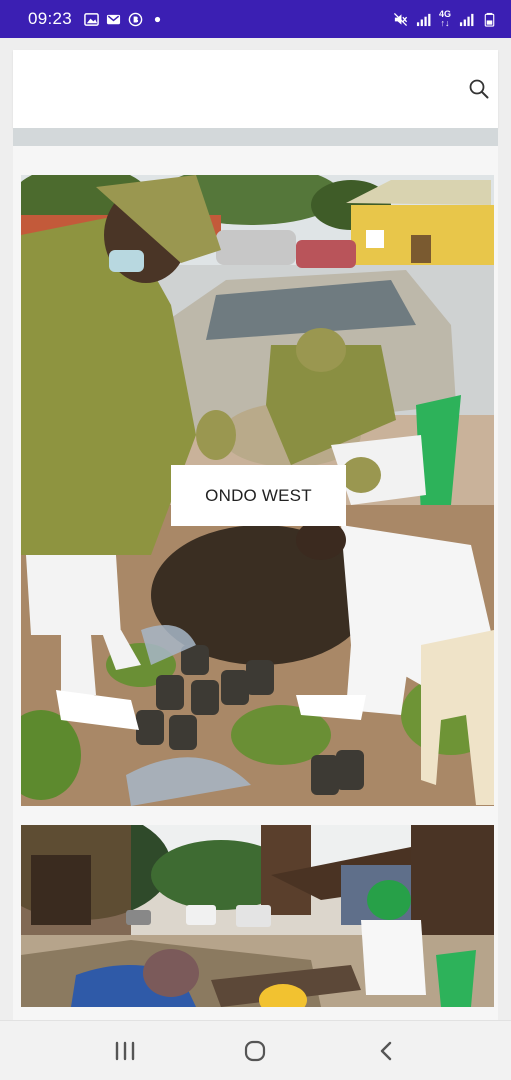 This screenshot has width=511, height=1080. I want to click on gallery-notification-icon, so click(91, 19).